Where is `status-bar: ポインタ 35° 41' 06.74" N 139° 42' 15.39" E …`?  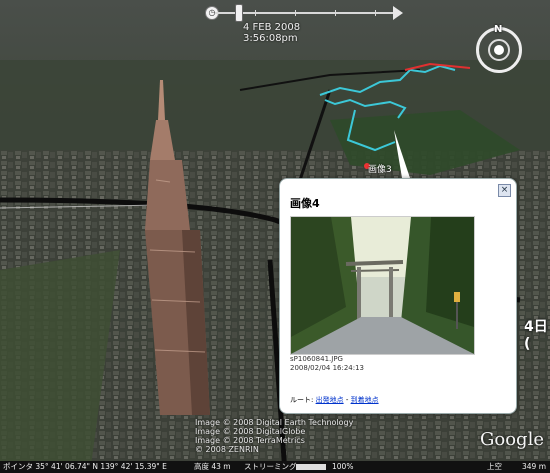
status-bar: ポインタ 35° 41' 06.74" N 139° 42' 15.39" E … is located at coordinates (275, 467).